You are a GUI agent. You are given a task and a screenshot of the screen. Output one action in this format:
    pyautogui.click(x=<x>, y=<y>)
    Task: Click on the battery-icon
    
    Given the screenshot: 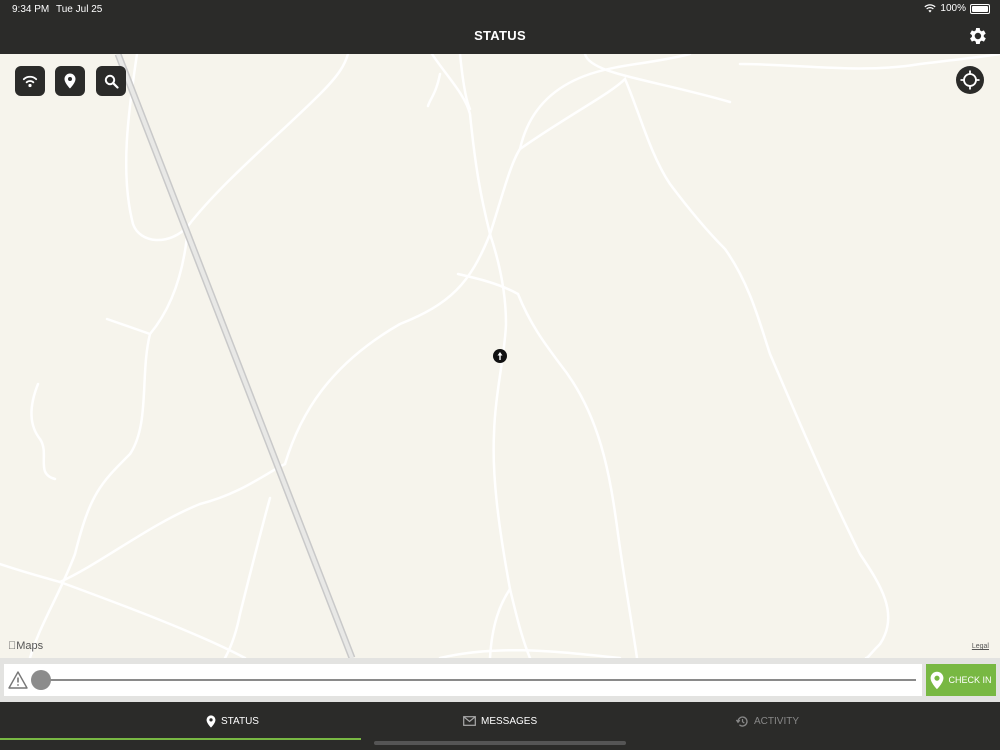 What is the action you would take?
    pyautogui.click(x=980, y=8)
    